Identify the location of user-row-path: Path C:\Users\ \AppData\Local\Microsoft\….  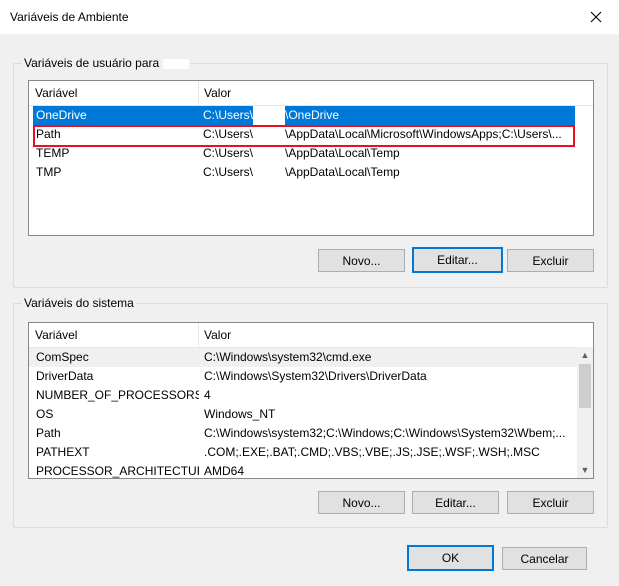
(311, 134).